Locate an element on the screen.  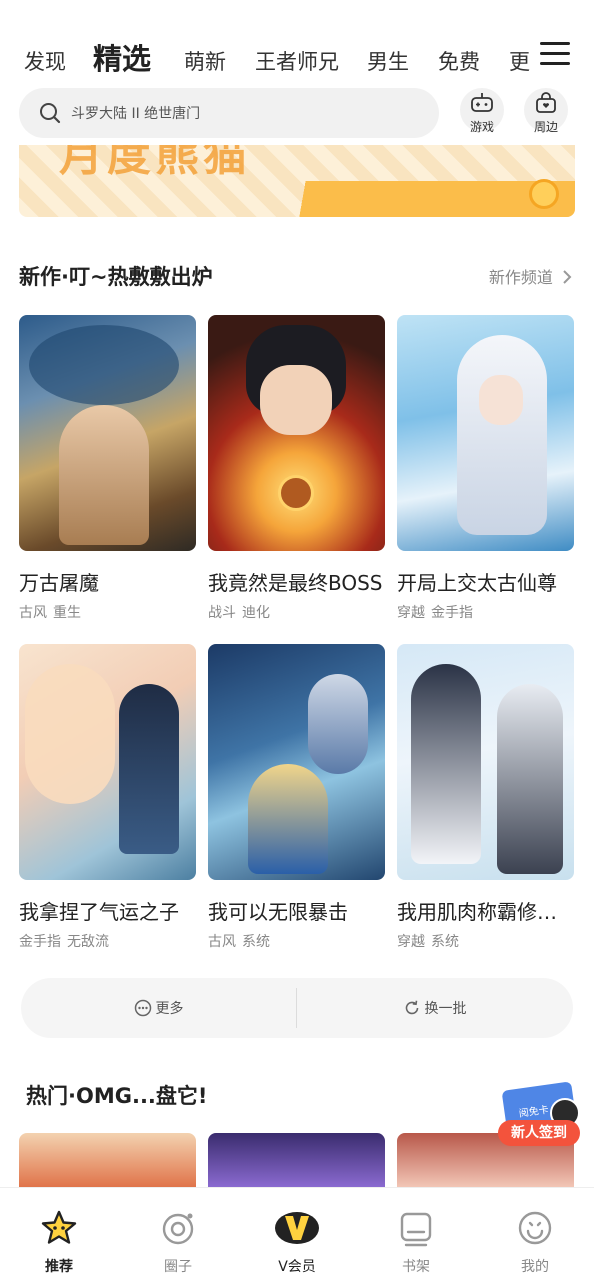
comic-tags: 战斗 迪化 is located at coordinates (296, 612).